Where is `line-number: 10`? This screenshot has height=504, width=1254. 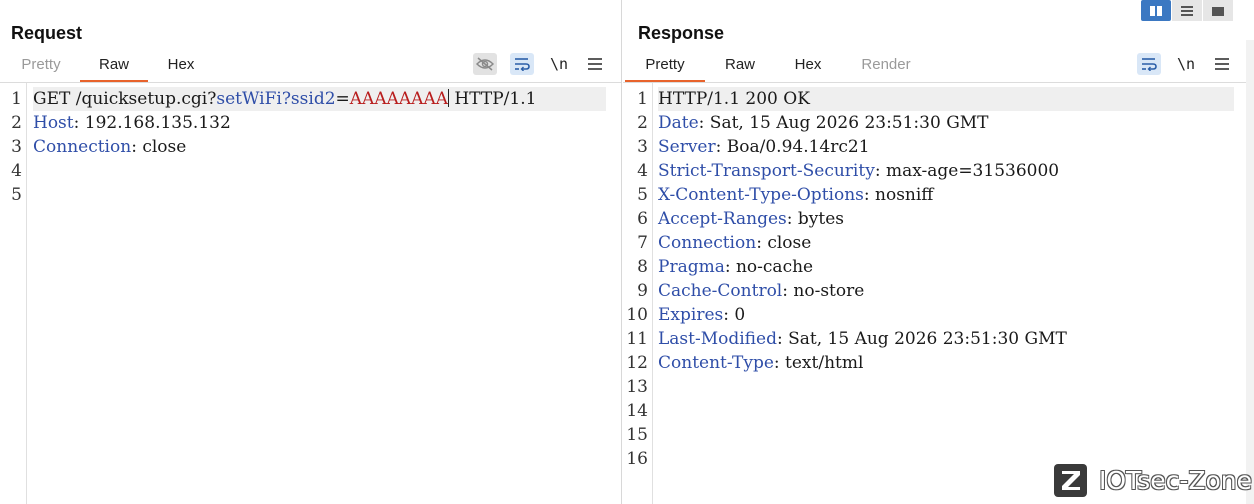
line-number: 10 is located at coordinates (637, 315).